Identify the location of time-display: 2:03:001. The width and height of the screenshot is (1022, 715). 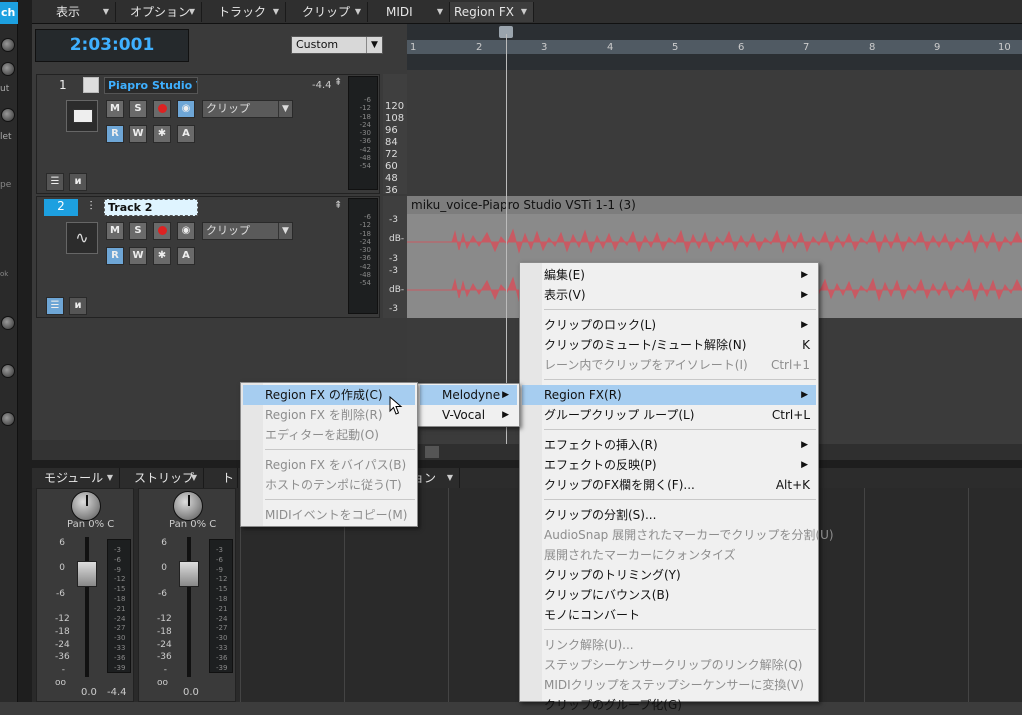
(112, 45).